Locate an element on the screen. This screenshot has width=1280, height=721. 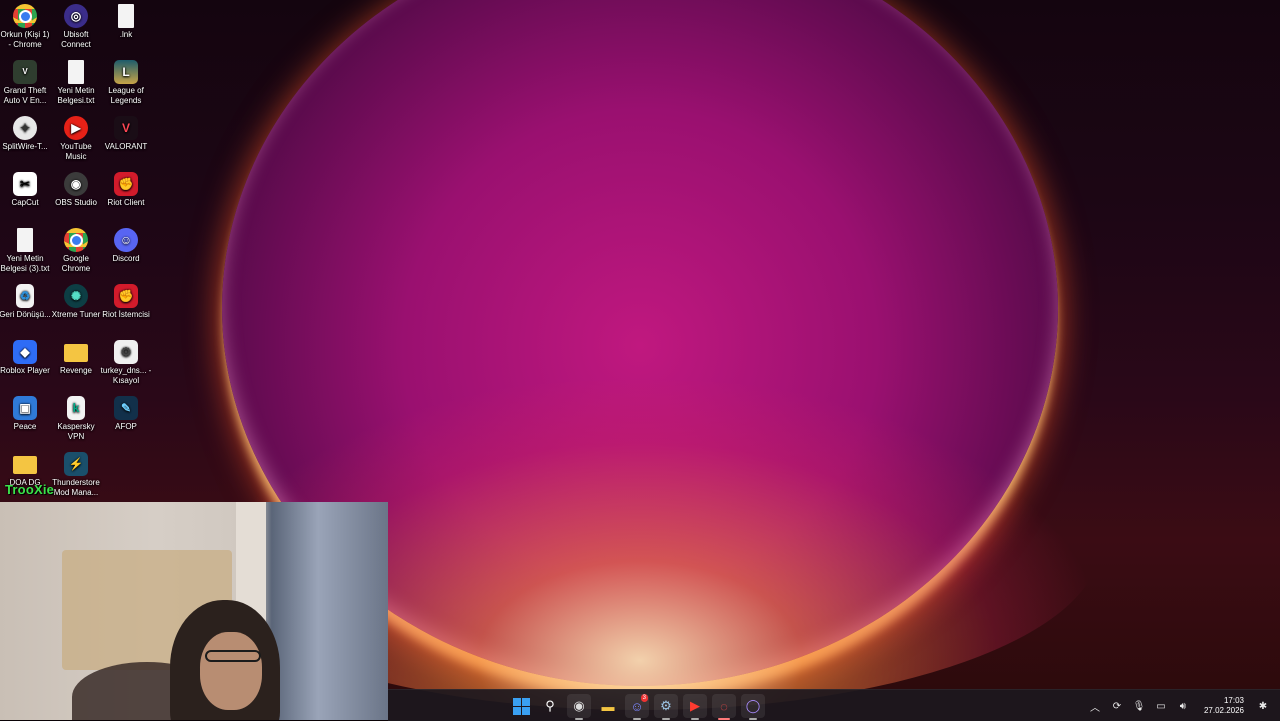
riot-taskbar-button: ◌ is located at coordinates (724, 707).